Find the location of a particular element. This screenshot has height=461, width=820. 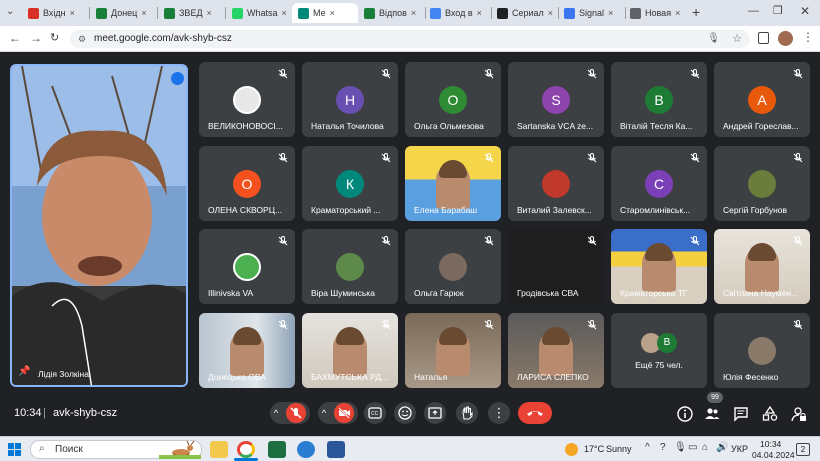

browser-menu-icon: ⋮ is located at coordinates (808, 37).